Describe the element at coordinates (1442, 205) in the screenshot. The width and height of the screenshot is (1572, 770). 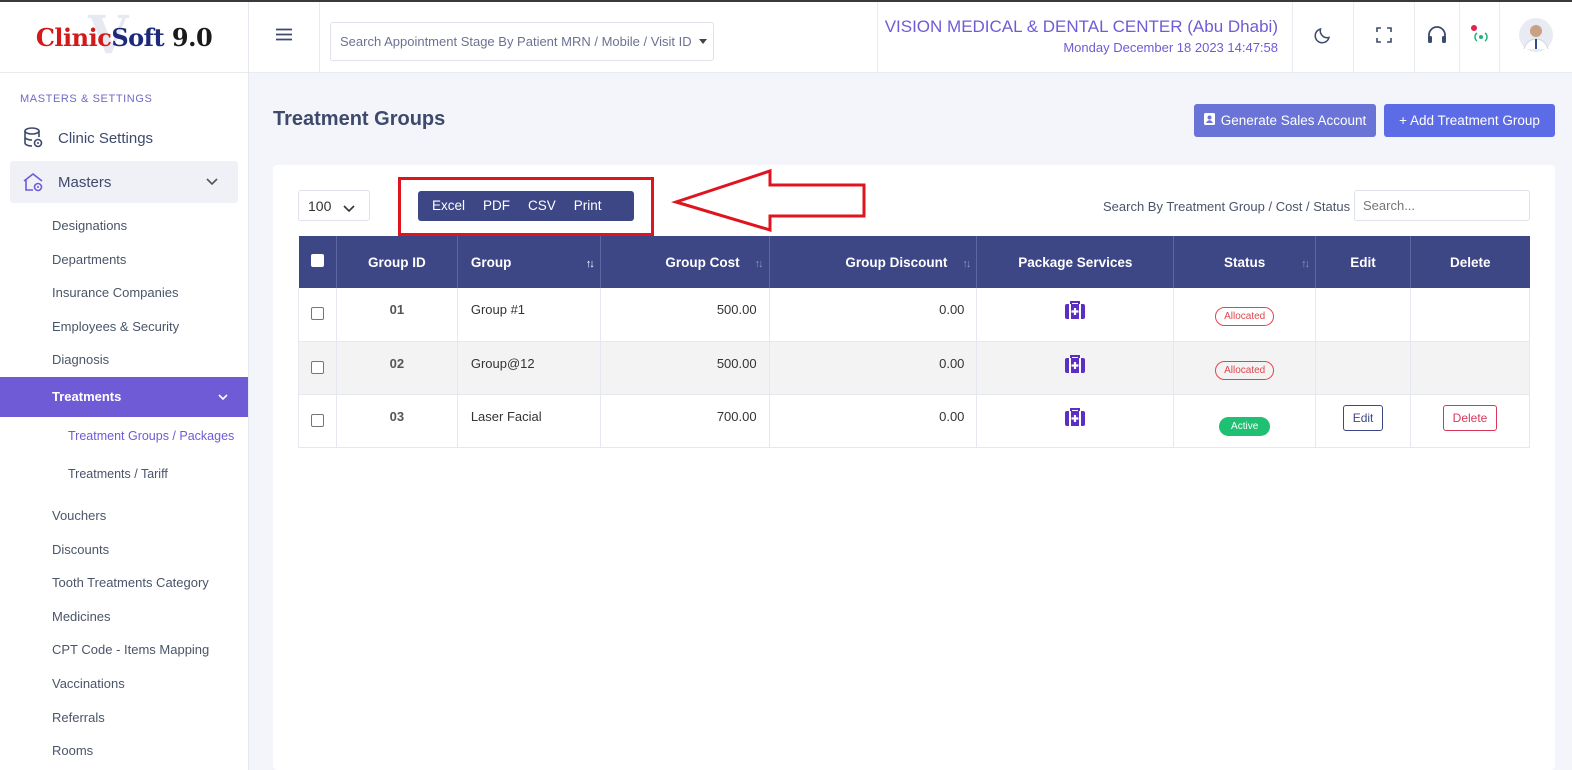
I see `table-search-input` at that location.